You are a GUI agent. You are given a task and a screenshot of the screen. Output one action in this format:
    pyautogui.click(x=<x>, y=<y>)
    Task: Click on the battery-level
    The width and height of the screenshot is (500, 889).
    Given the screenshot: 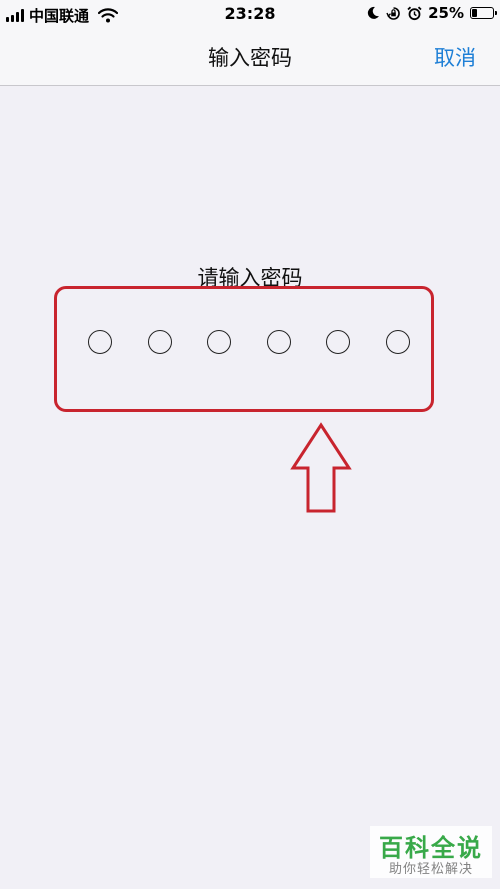 What is the action you would take?
    pyautogui.click(x=474, y=13)
    